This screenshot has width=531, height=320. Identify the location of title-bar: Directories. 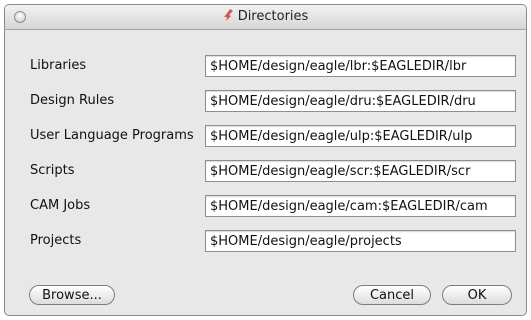
(265, 17).